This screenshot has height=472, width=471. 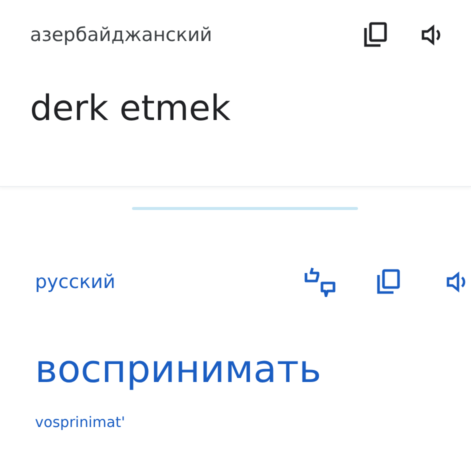 What do you see at coordinates (245, 208) in the screenshot?
I see `drag-handle` at bounding box center [245, 208].